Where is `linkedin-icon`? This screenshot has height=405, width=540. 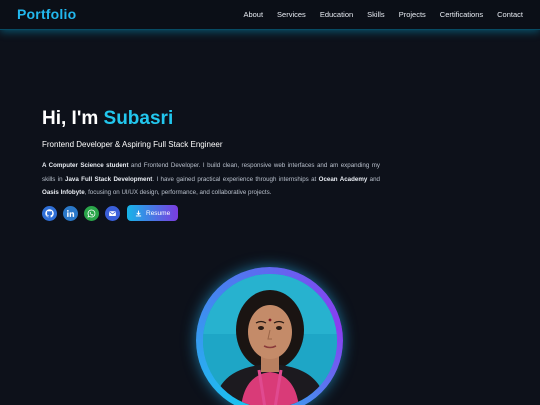 linkedin-icon is located at coordinates (71, 213).